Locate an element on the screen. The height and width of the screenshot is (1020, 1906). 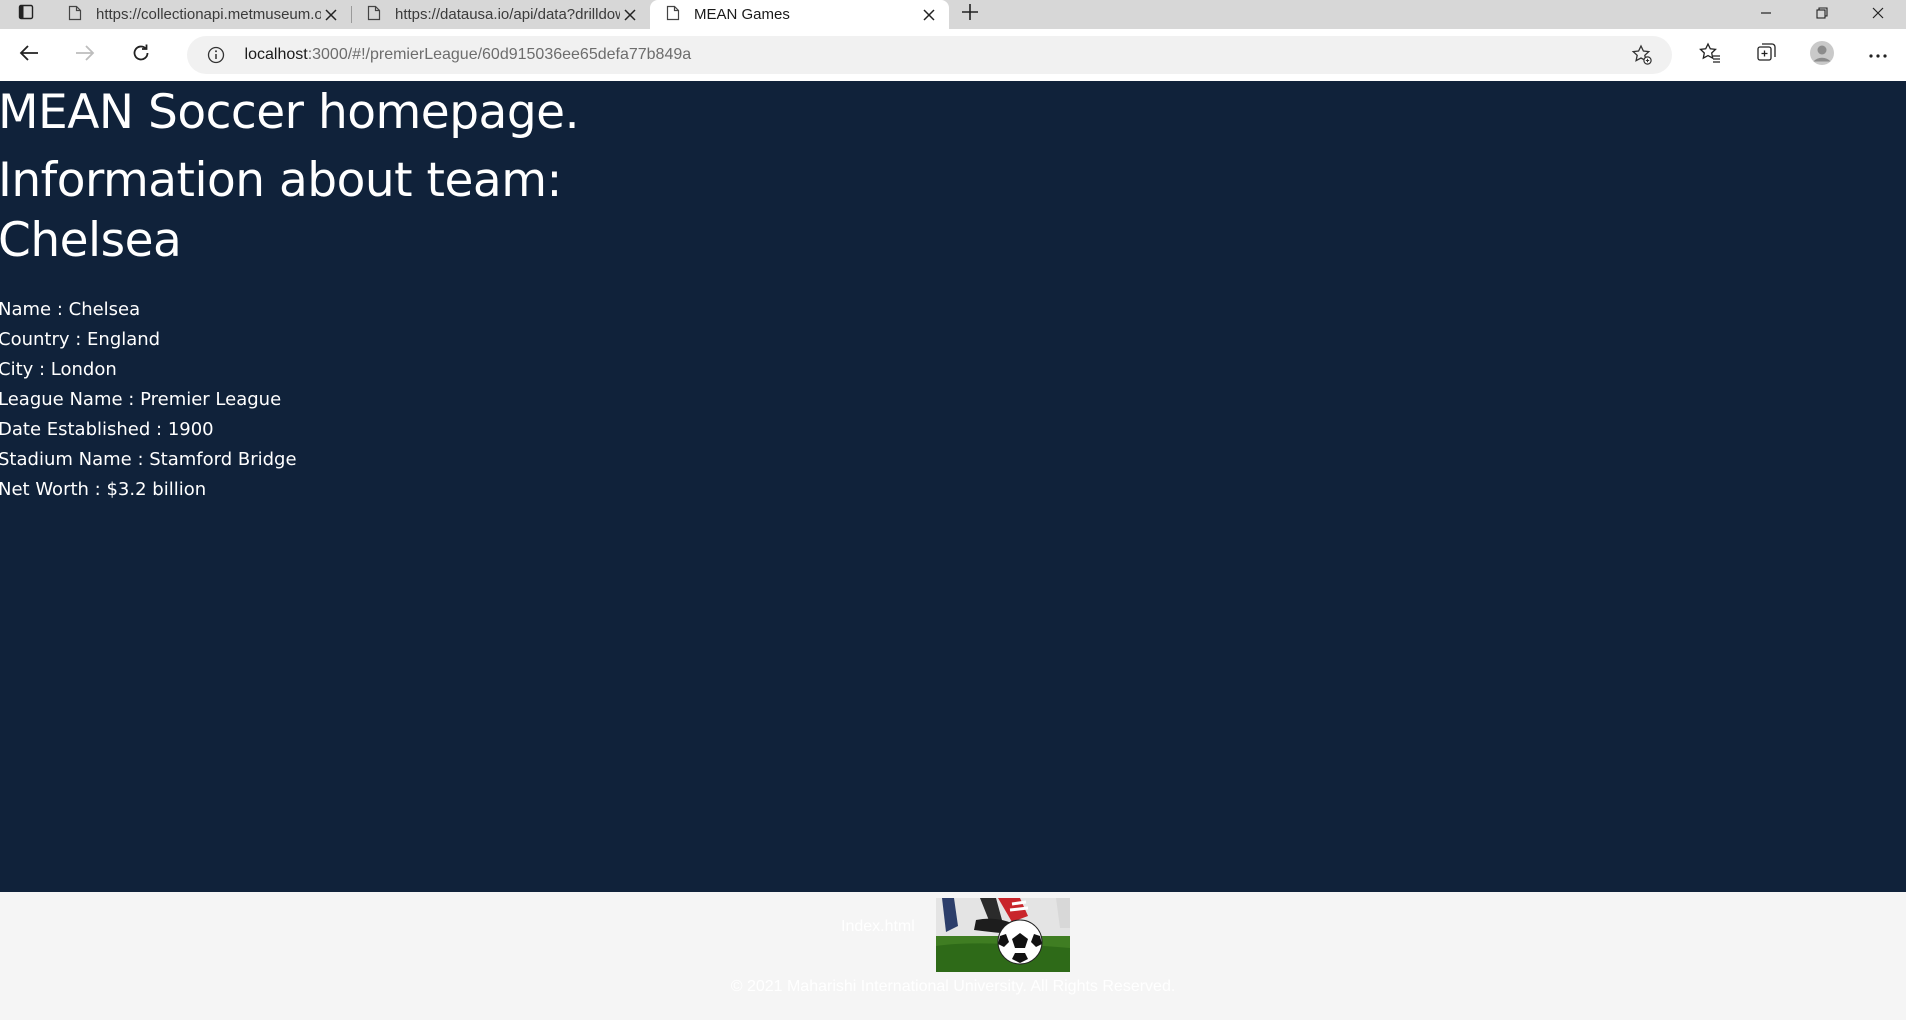
detail-value: $3.2 billion is located at coordinates (156, 489).